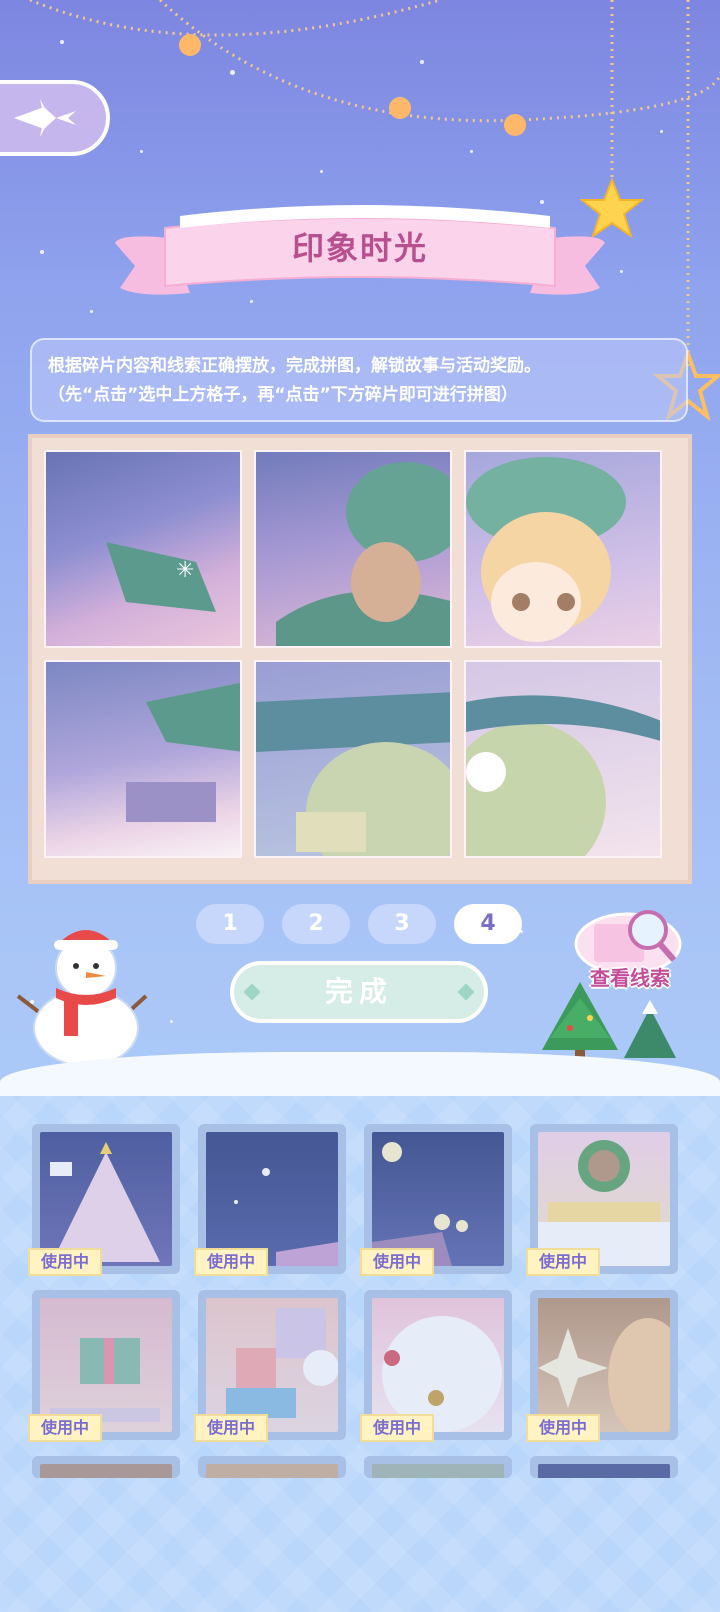  What do you see at coordinates (402, 924) in the screenshot?
I see `page-button-3: 3` at bounding box center [402, 924].